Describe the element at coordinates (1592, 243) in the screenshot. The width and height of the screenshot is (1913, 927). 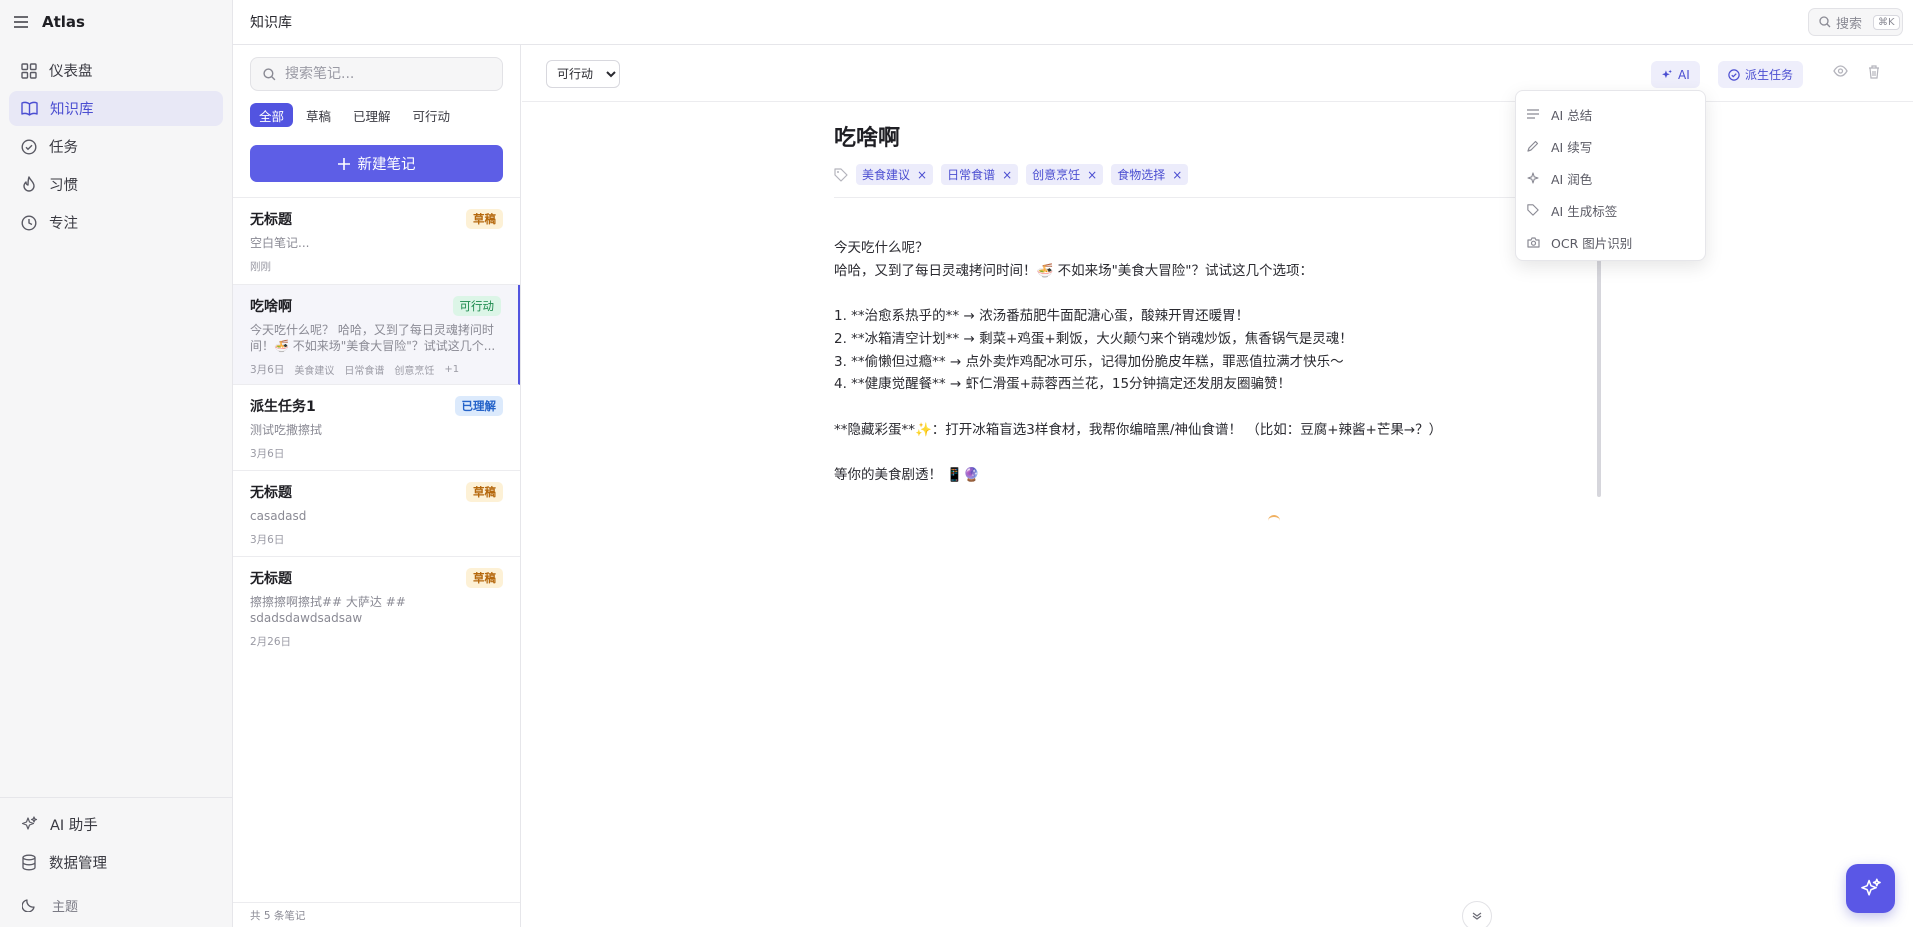
I see `ai-menu-label: OCR 图片识别` at that location.